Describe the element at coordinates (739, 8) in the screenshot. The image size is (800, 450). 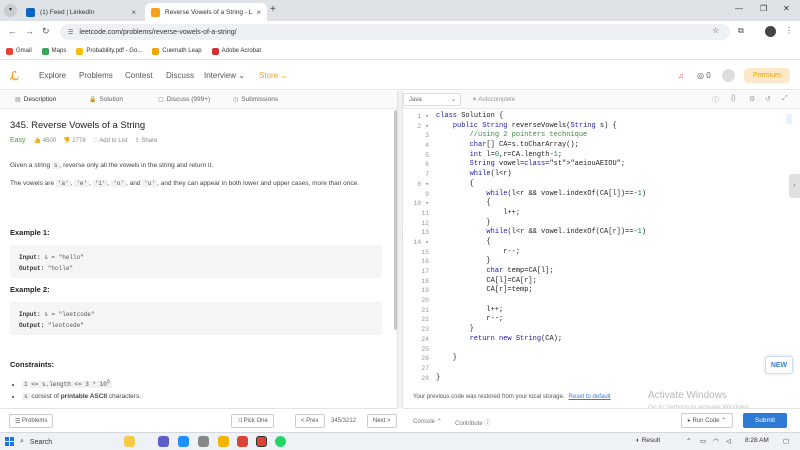
I see `minimize-button: —` at that location.